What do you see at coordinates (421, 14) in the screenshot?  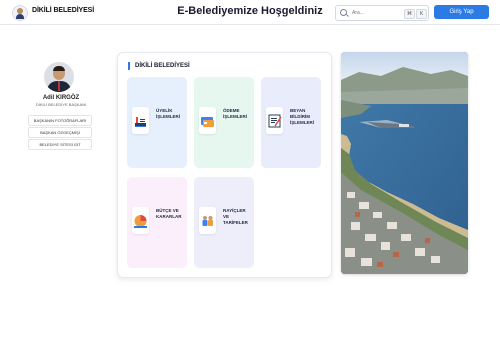 I see `shortcut-k-key: K` at bounding box center [421, 14].